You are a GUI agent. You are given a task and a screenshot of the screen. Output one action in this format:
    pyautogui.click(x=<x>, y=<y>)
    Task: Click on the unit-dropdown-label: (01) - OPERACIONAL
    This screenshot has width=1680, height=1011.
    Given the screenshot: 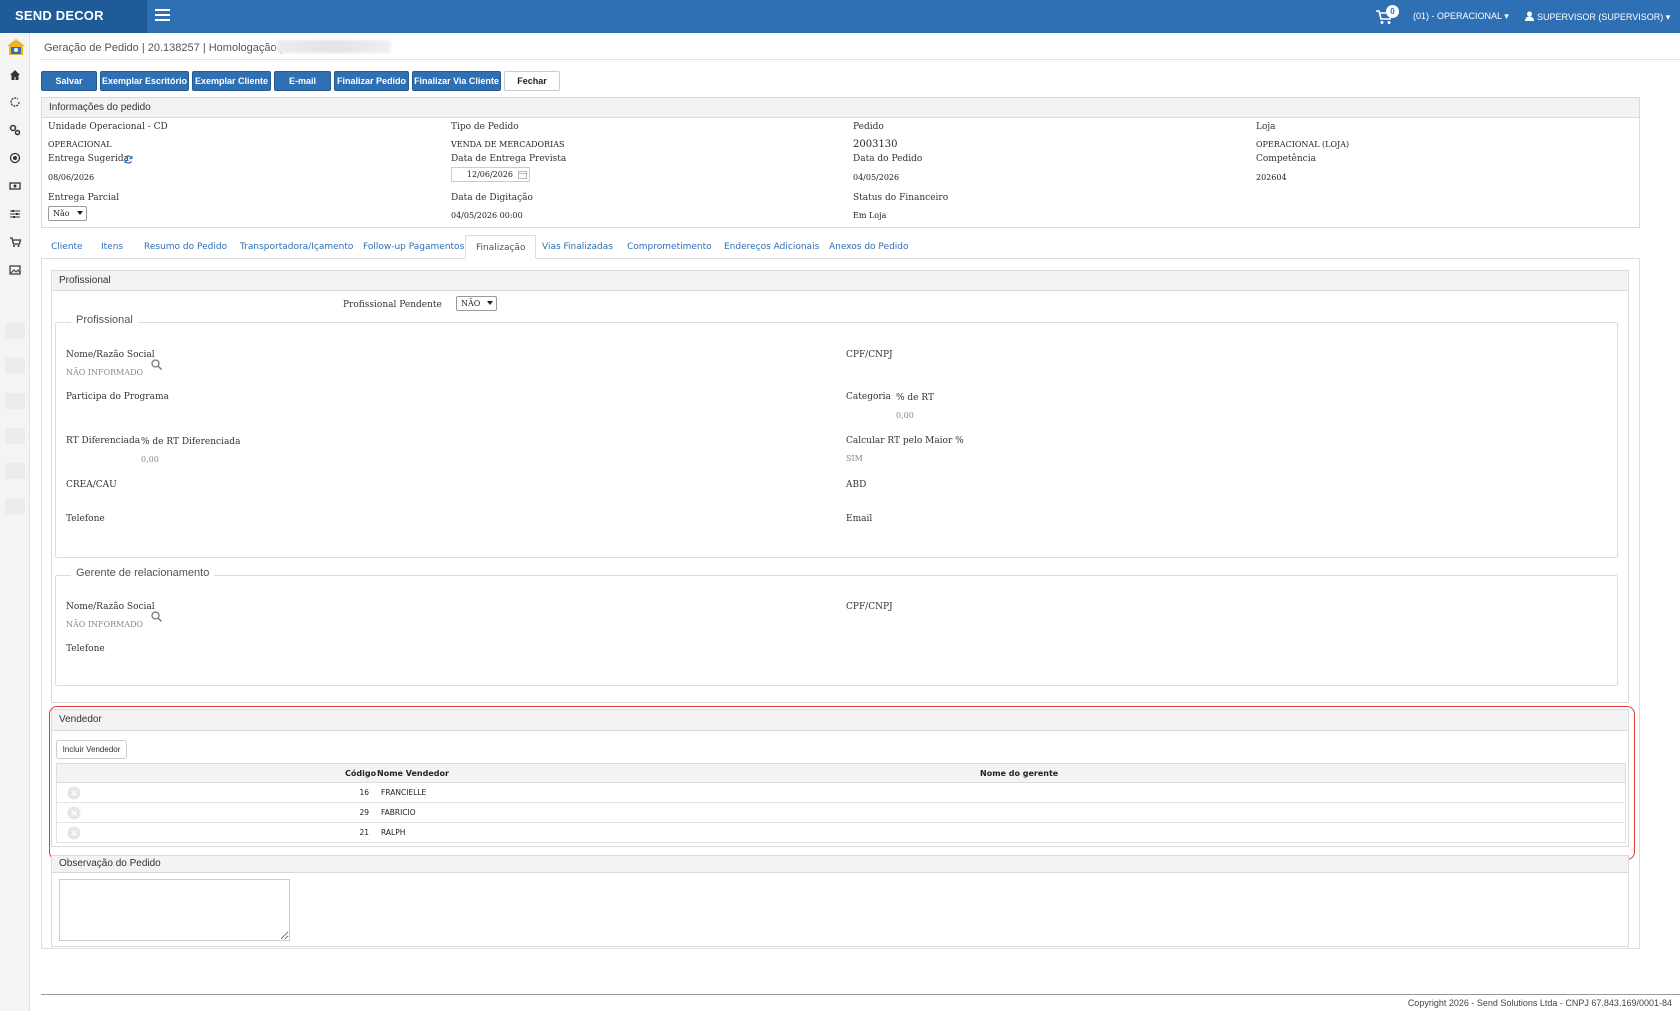 What is the action you would take?
    pyautogui.click(x=1457, y=16)
    